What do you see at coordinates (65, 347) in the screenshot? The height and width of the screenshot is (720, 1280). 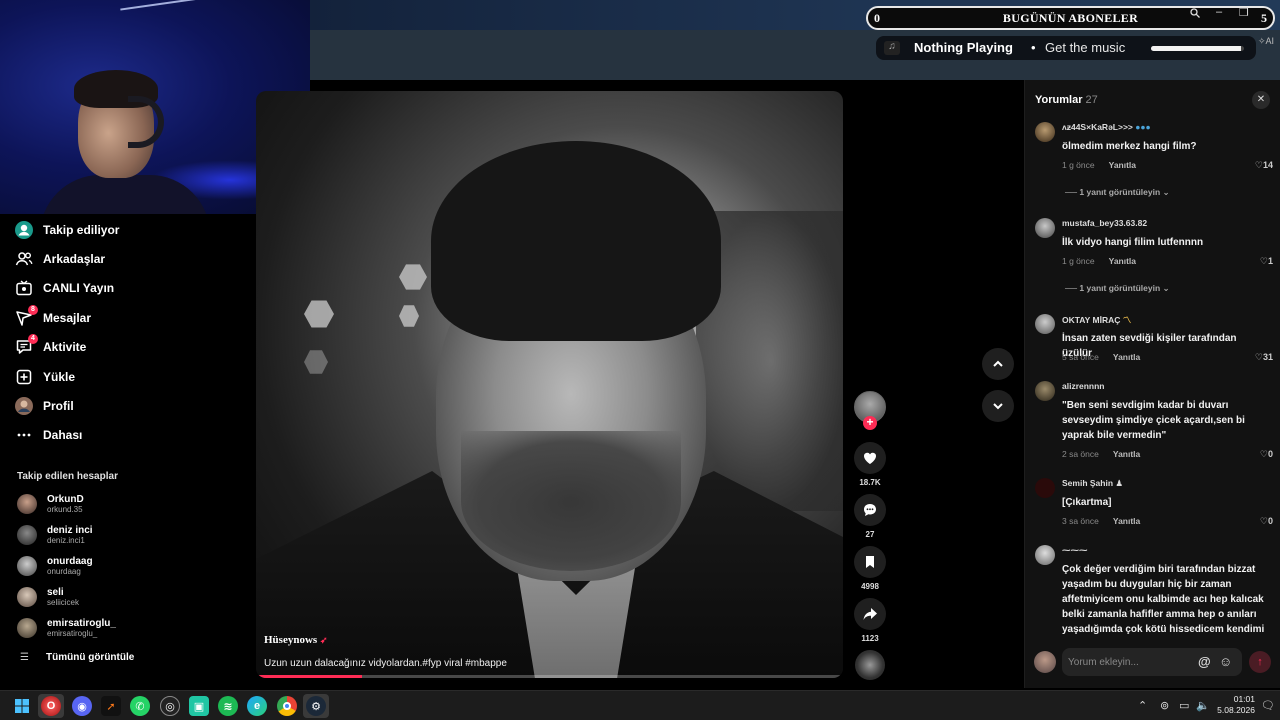 I see `sidebar-item-label: Aktivite` at bounding box center [65, 347].